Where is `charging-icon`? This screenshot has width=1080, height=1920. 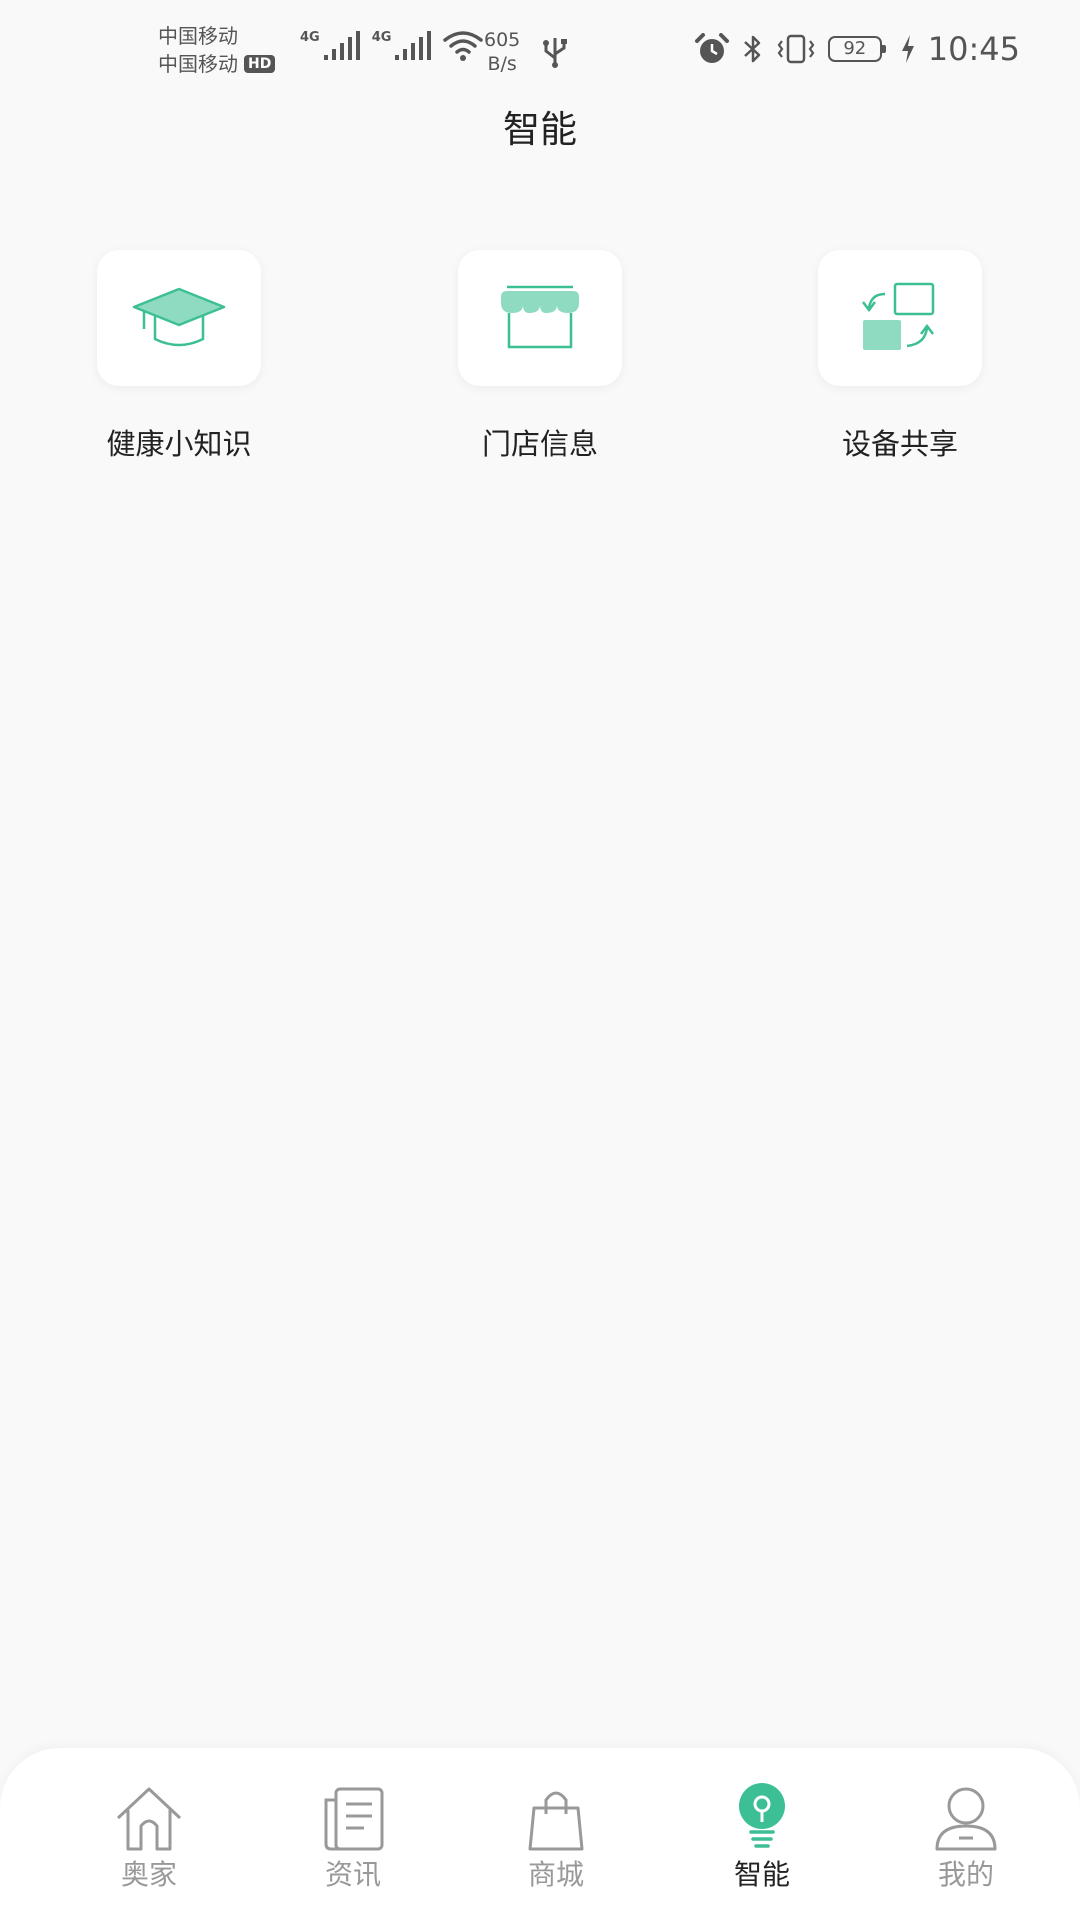
charging-icon is located at coordinates (907, 49).